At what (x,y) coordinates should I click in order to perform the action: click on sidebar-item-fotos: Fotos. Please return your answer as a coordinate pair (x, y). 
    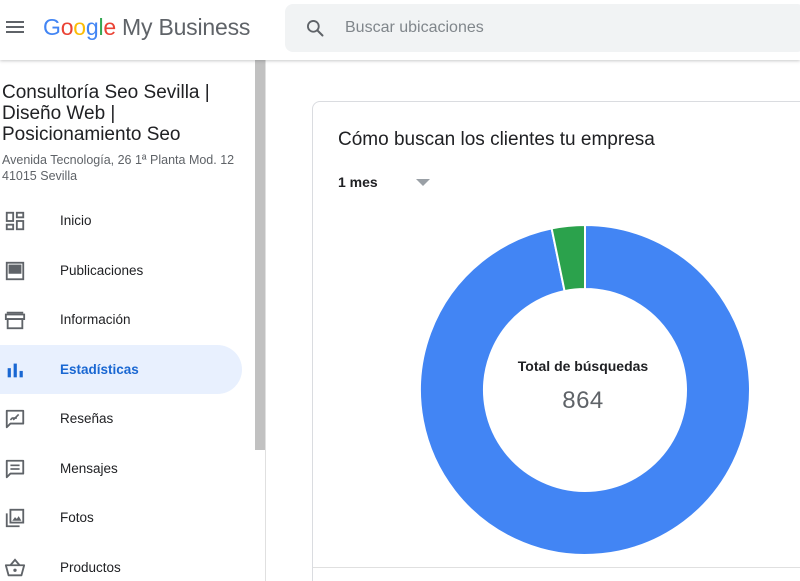
    Looking at the image, I should click on (121, 518).